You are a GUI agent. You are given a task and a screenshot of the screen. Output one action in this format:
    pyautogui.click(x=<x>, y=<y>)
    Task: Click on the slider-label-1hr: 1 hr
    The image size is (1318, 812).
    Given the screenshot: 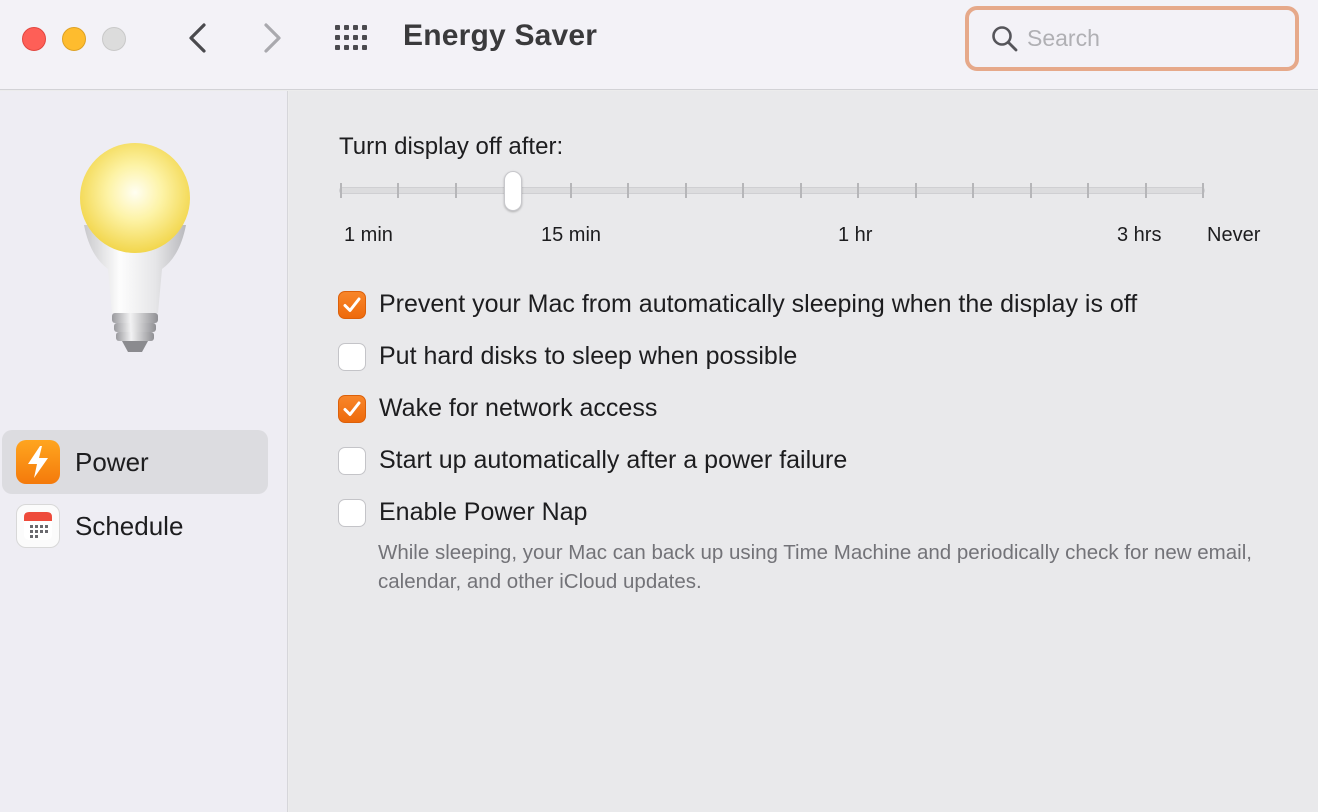 What is the action you would take?
    pyautogui.click(x=855, y=235)
    